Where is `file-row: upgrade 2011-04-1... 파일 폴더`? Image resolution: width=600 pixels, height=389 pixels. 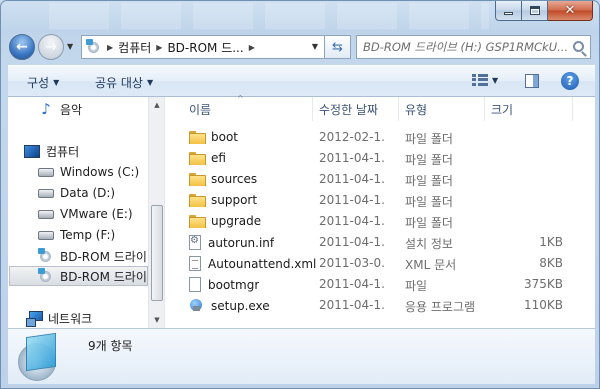
file-row: upgrade 2011-04-1... 파일 폴더 is located at coordinates (378, 221).